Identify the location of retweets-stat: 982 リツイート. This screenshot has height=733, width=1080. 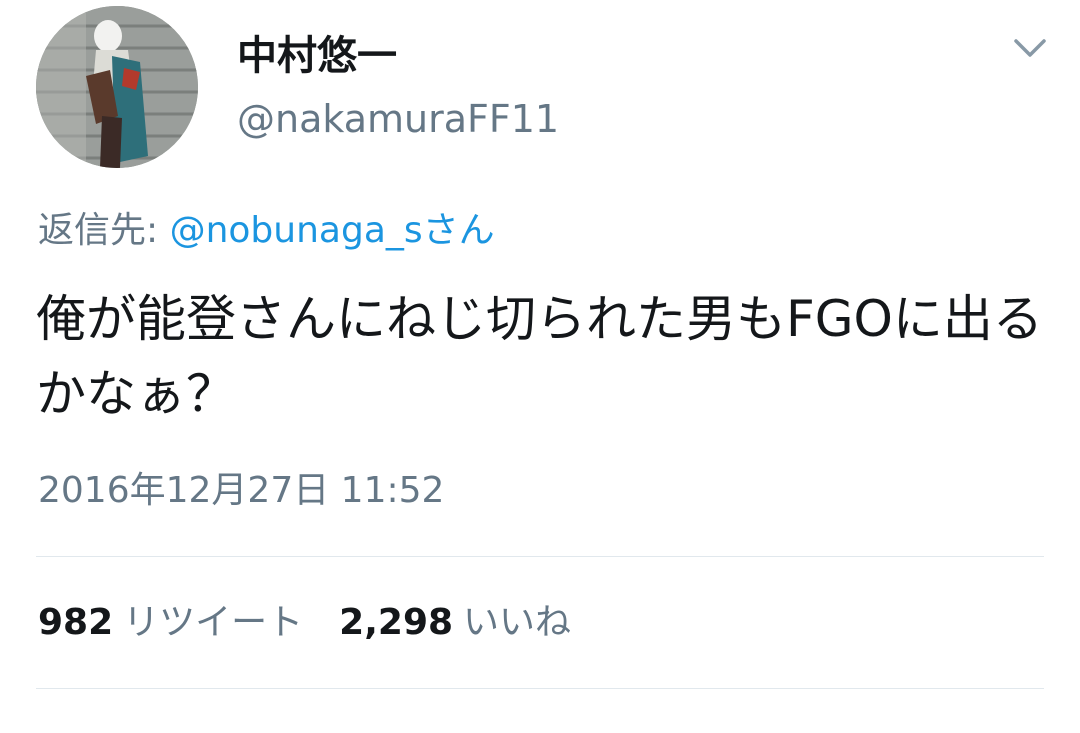
(170, 623).